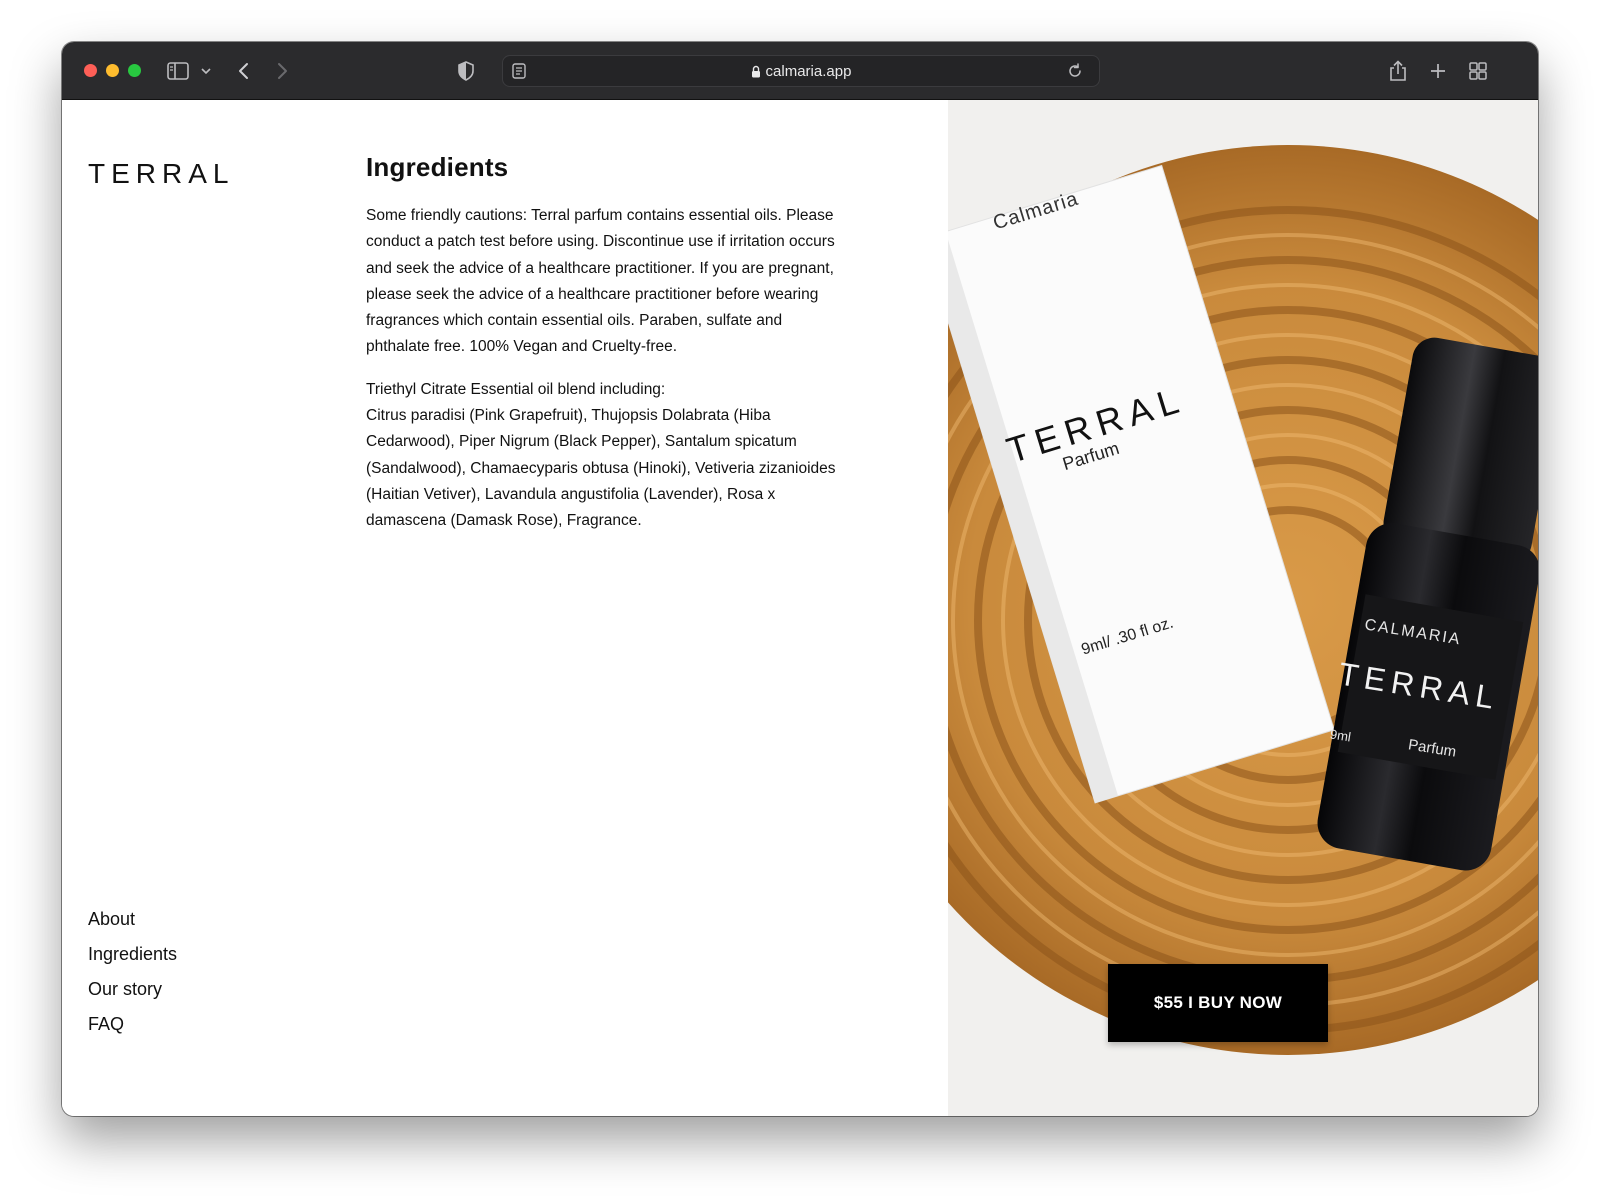  I want to click on lock-icon, so click(756, 71).